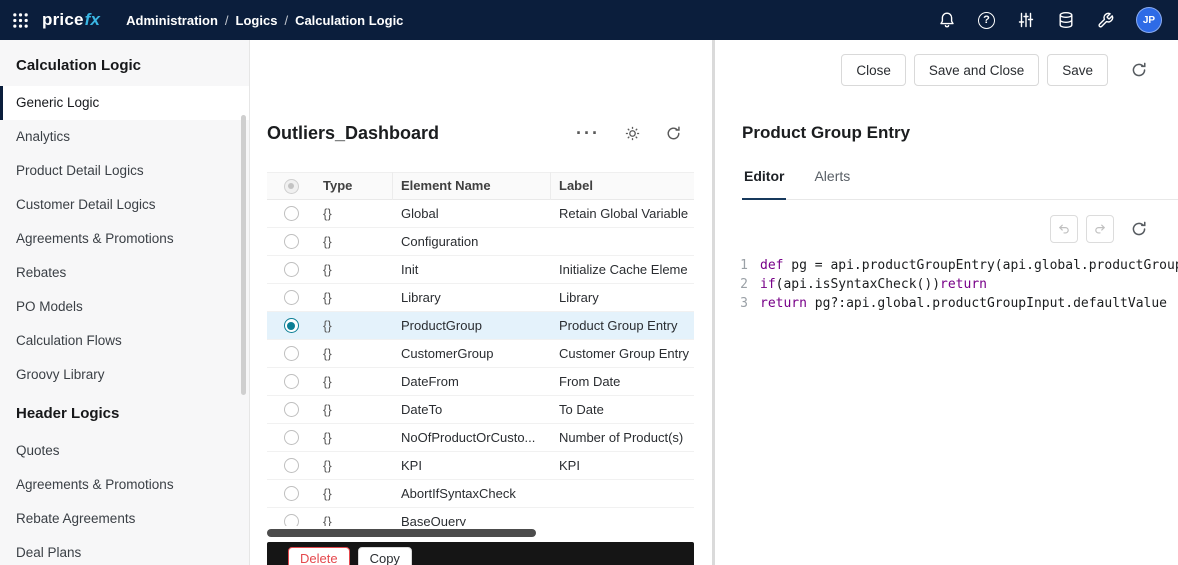 The height and width of the screenshot is (565, 1178). What do you see at coordinates (20, 20) in the screenshot?
I see `apps-grid-icon` at bounding box center [20, 20].